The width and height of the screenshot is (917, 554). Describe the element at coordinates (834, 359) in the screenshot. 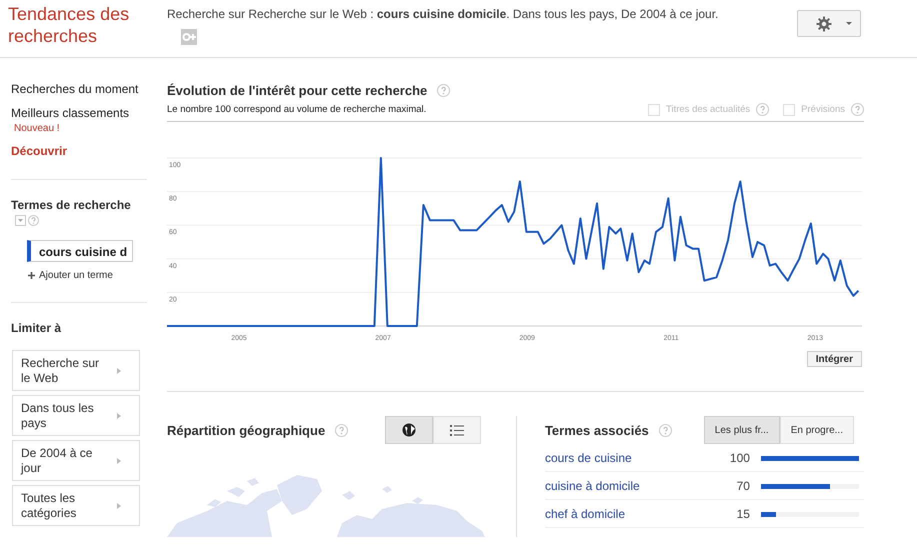

I see `embed-button: Intégrer` at that location.